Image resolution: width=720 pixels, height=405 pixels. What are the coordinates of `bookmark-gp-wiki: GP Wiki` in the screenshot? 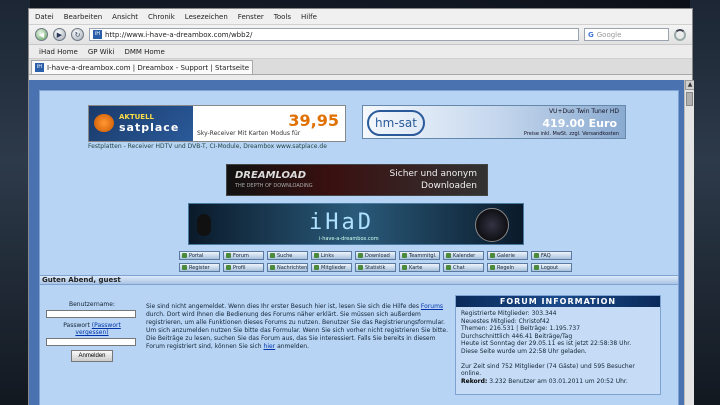 It's located at (101, 52).